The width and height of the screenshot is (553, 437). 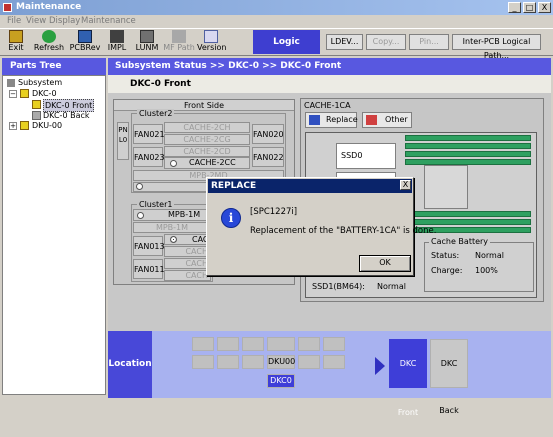 I want to click on ssd0-label: SSD0, so click(x=352, y=155).